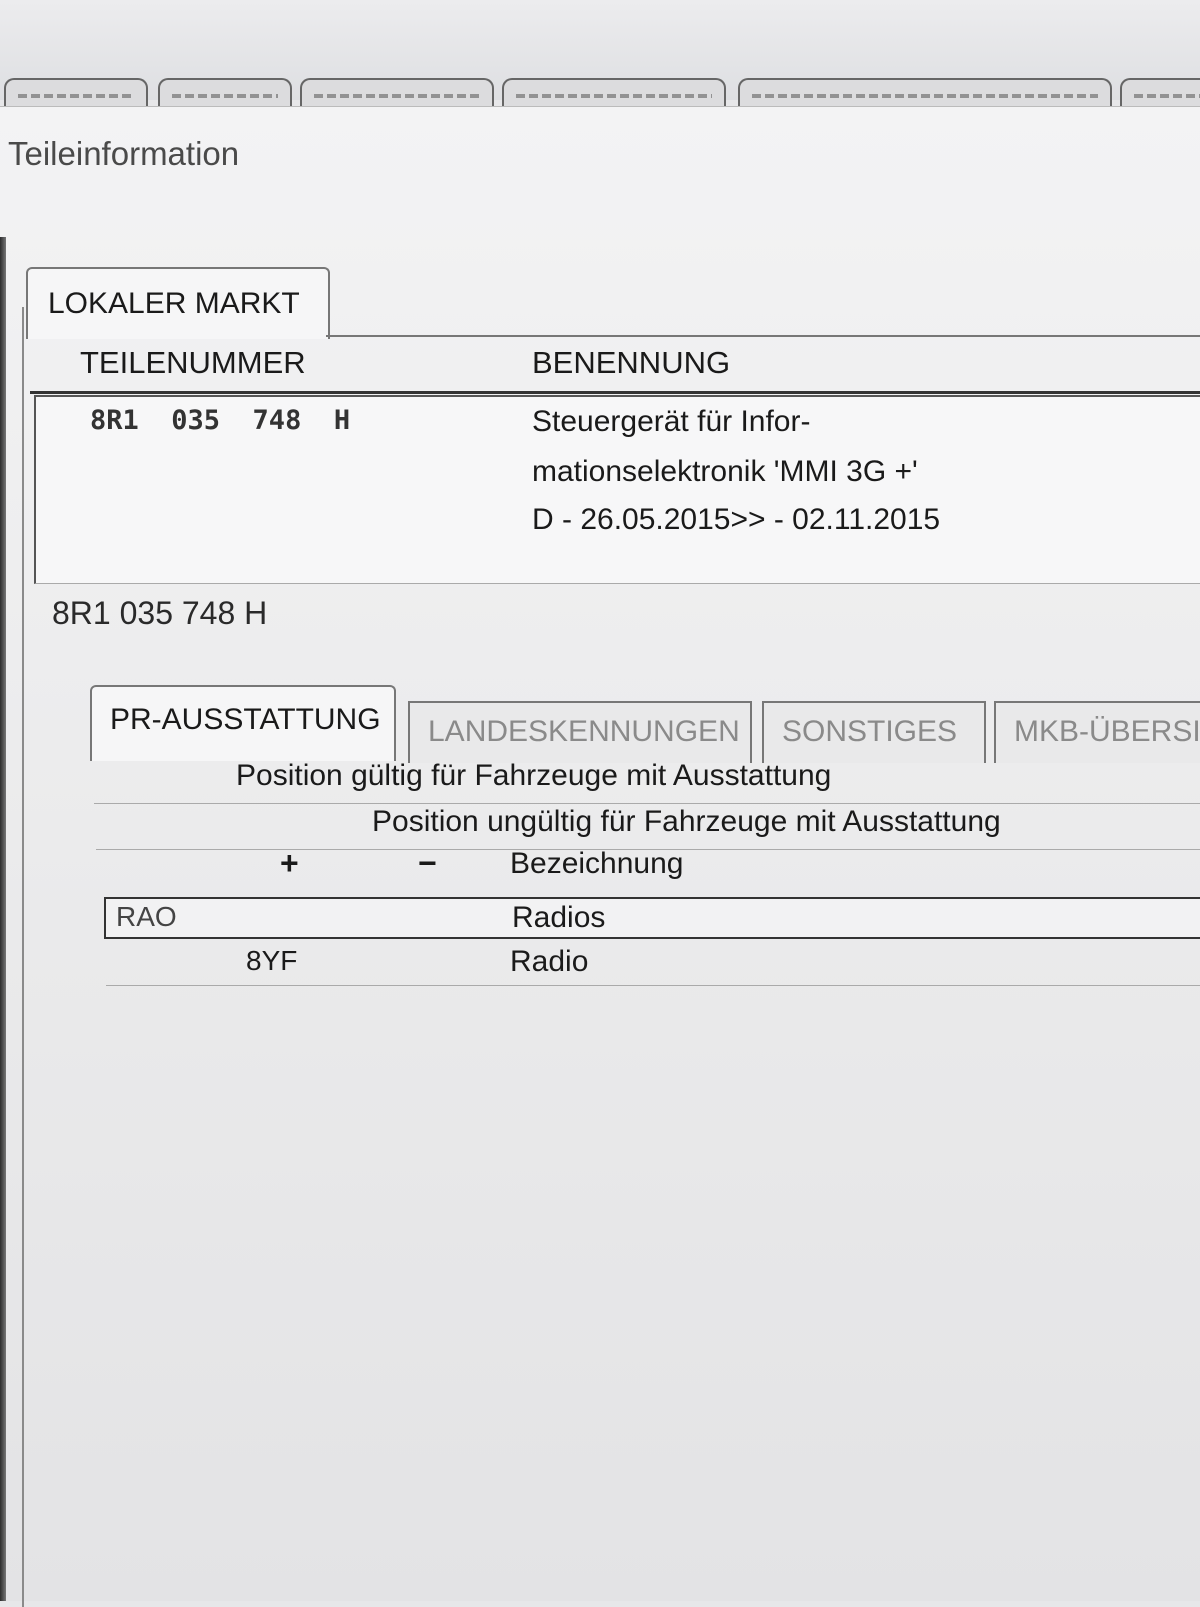  I want to click on tab-pr-ausstattung: PR-AUSSTATTUNG, so click(243, 723).